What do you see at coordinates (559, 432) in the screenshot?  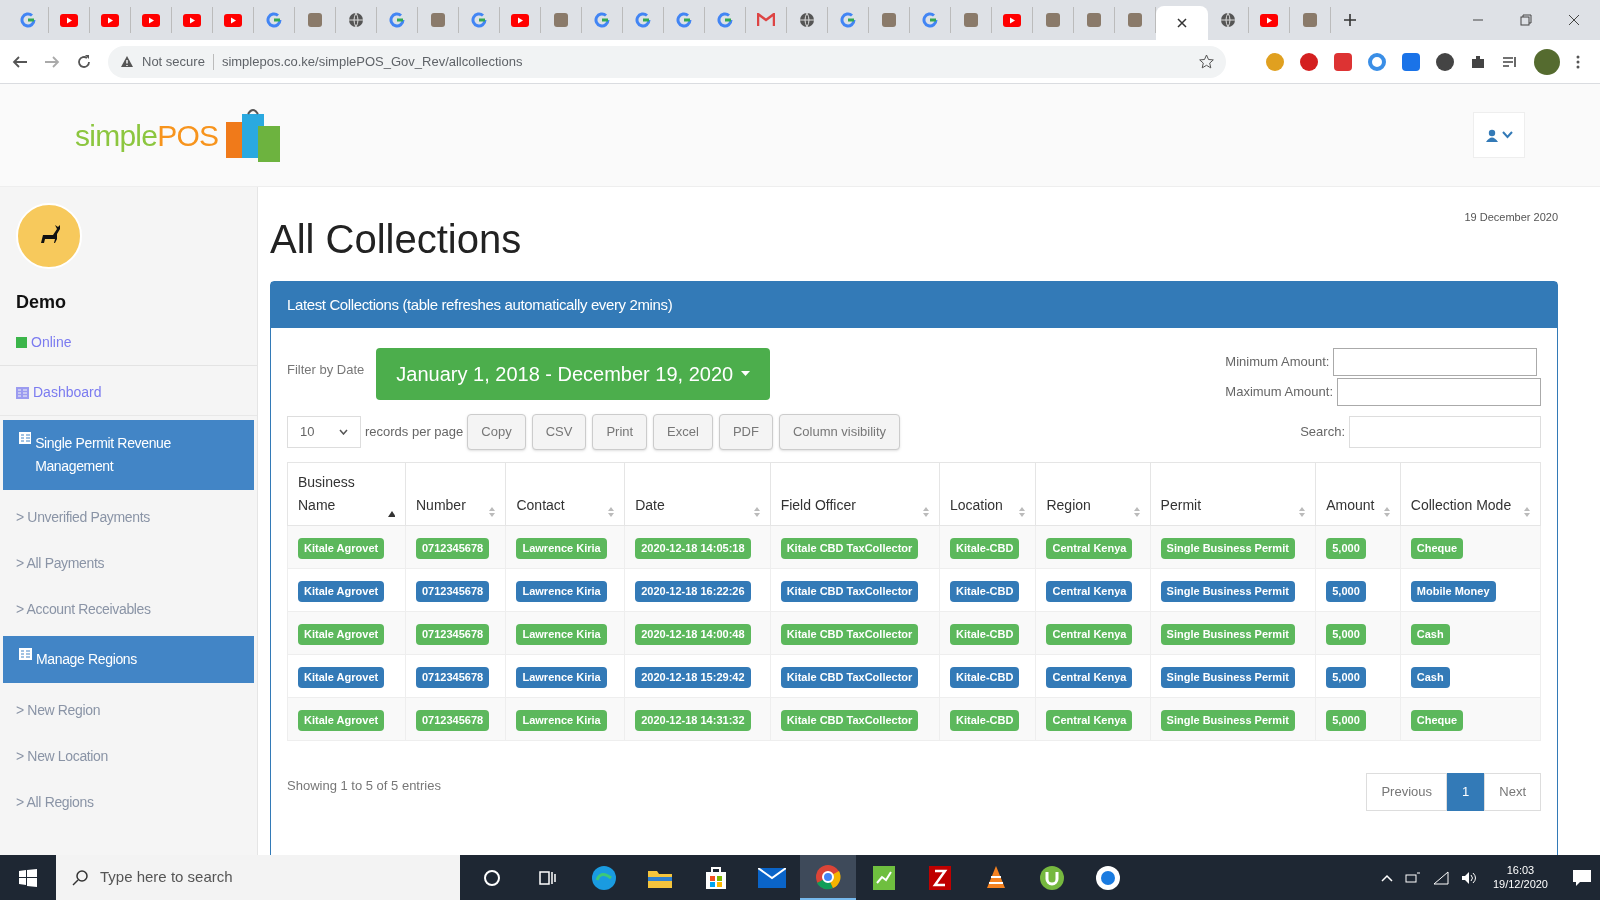 I see `toolbar-button: CSV` at bounding box center [559, 432].